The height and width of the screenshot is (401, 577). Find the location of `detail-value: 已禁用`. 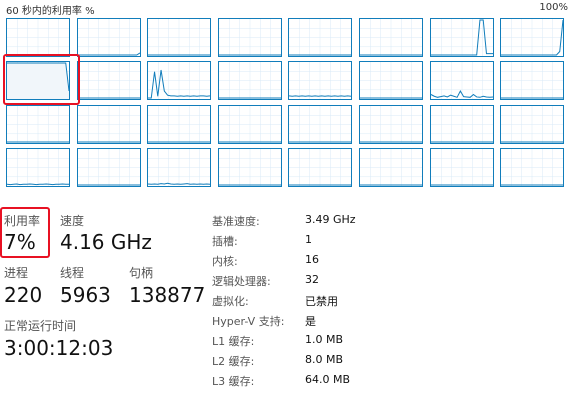

detail-value: 已禁用 is located at coordinates (321, 301).